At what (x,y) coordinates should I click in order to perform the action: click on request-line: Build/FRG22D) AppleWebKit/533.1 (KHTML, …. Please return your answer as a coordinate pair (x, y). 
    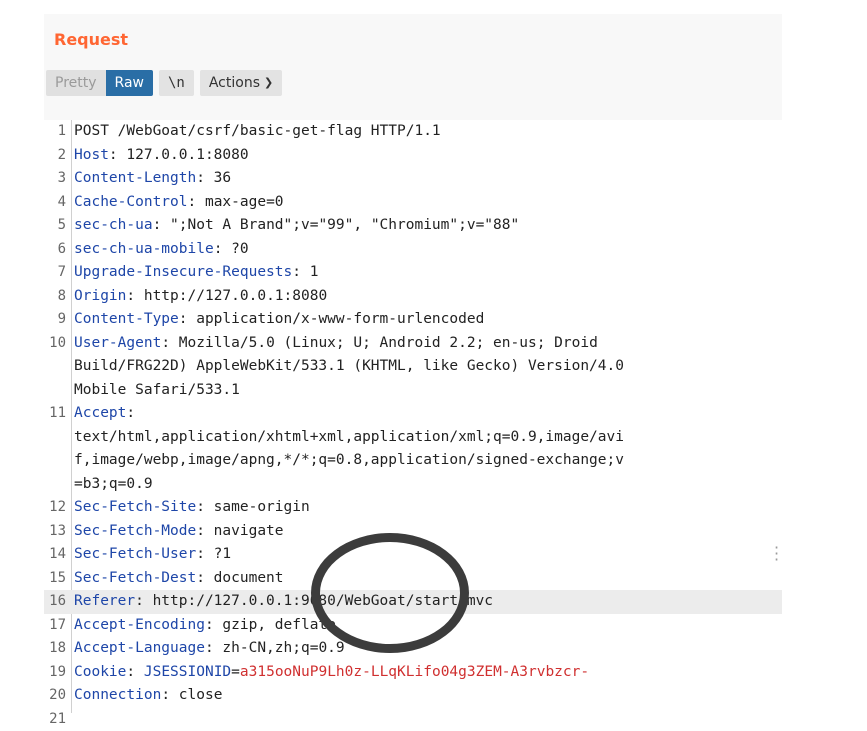
    Looking at the image, I should click on (413, 367).